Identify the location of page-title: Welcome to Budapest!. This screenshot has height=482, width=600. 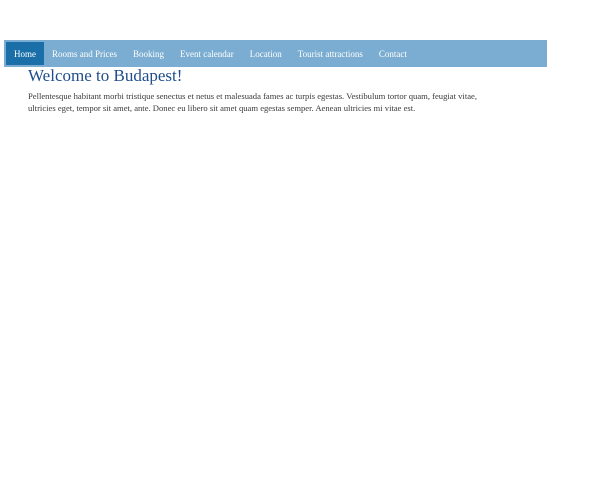
(105, 75).